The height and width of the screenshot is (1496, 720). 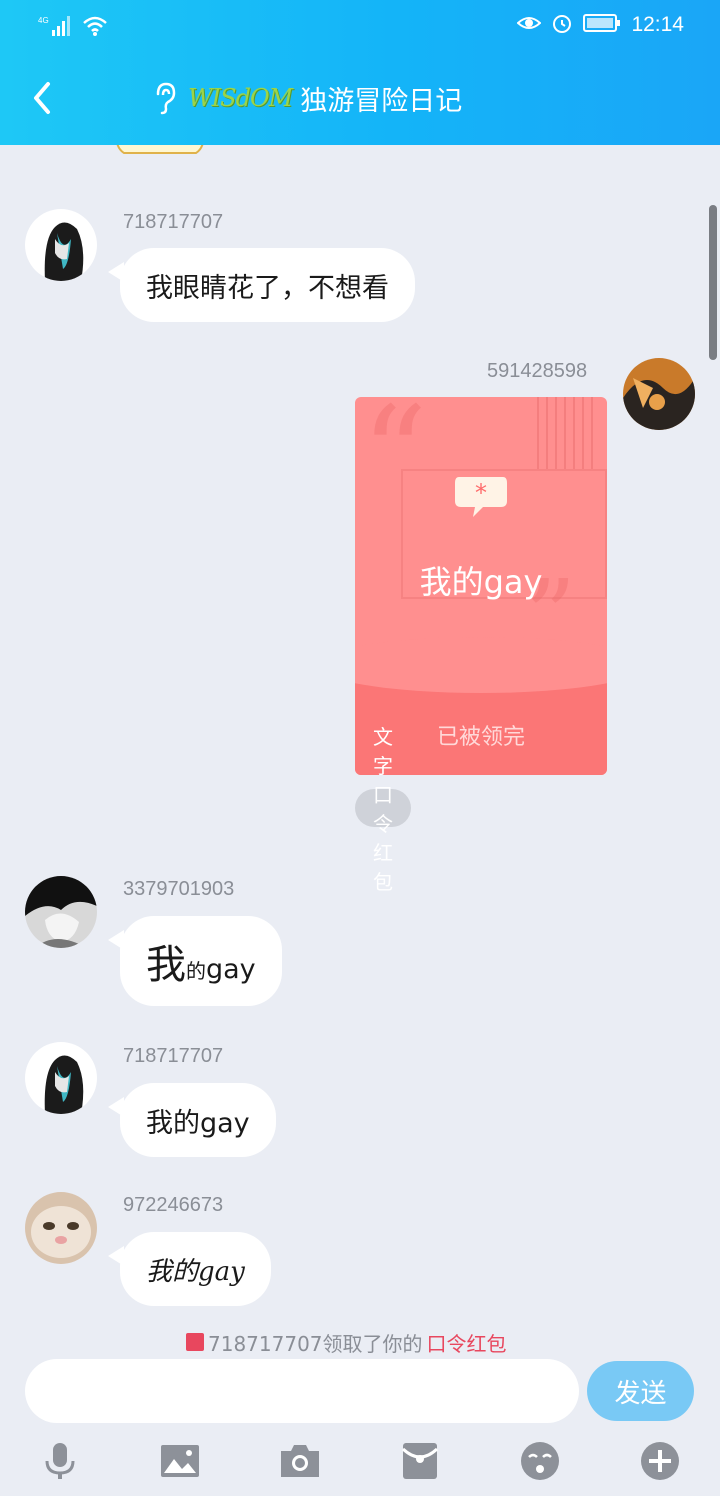 What do you see at coordinates (60, 1461) in the screenshot?
I see `mic-icon` at bounding box center [60, 1461].